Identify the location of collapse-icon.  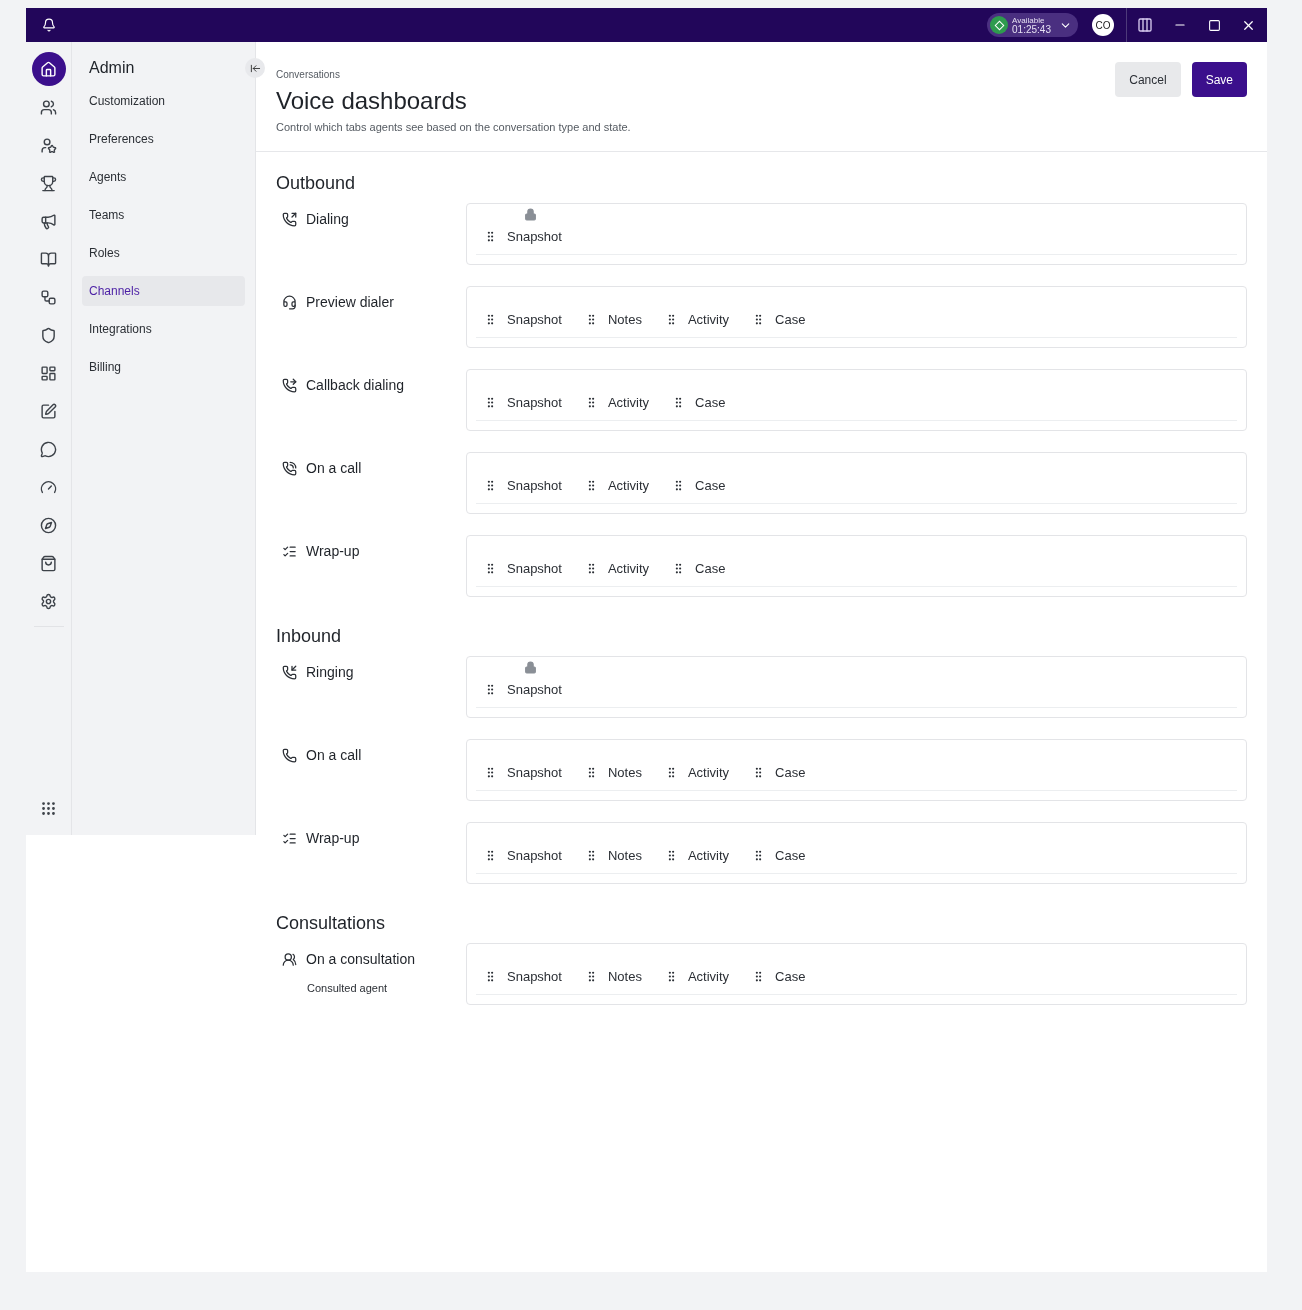
(255, 68).